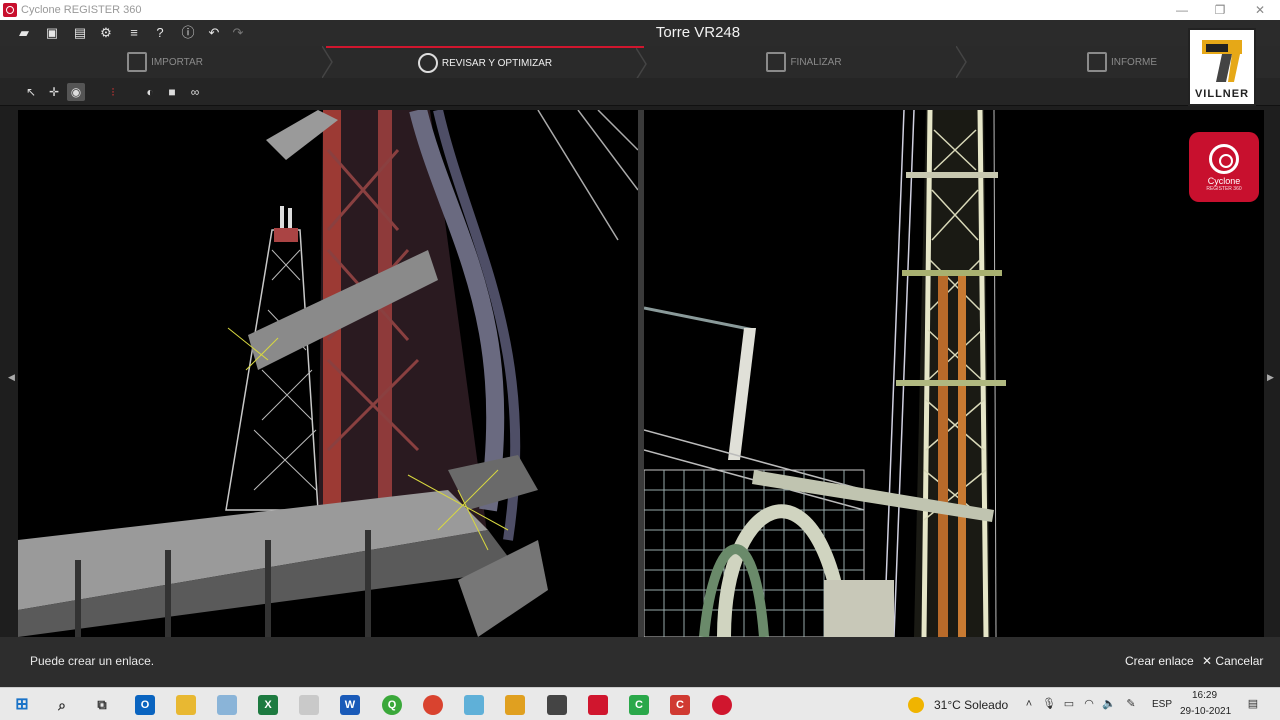 Image resolution: width=1280 pixels, height=720 pixels. I want to click on layers-icon: ▤, so click(80, 33).